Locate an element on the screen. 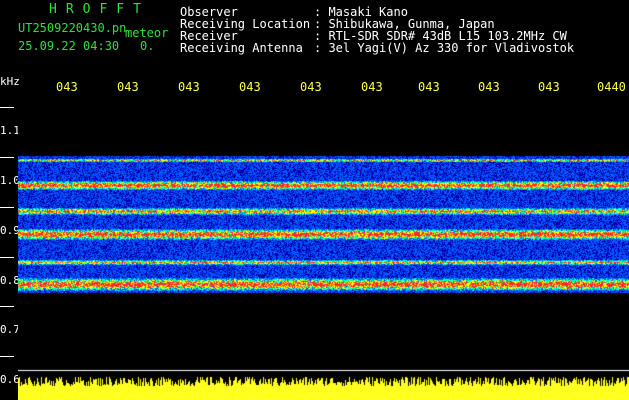 This screenshot has height=400, width=629. y-tick-label: 0.8 is located at coordinates (10, 280).